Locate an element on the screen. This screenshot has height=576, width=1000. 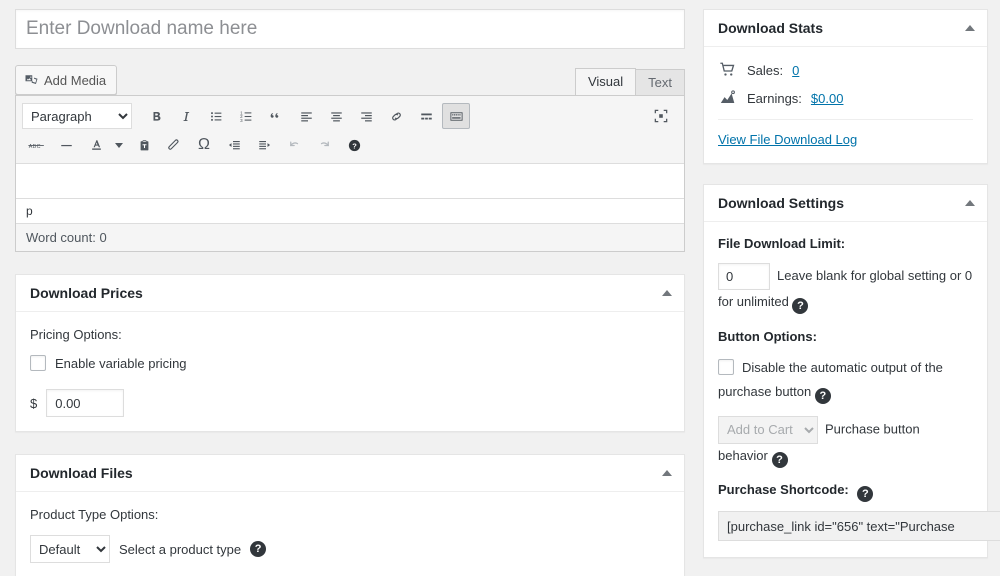
svg-text: 3 is located at coordinates (241, 119).